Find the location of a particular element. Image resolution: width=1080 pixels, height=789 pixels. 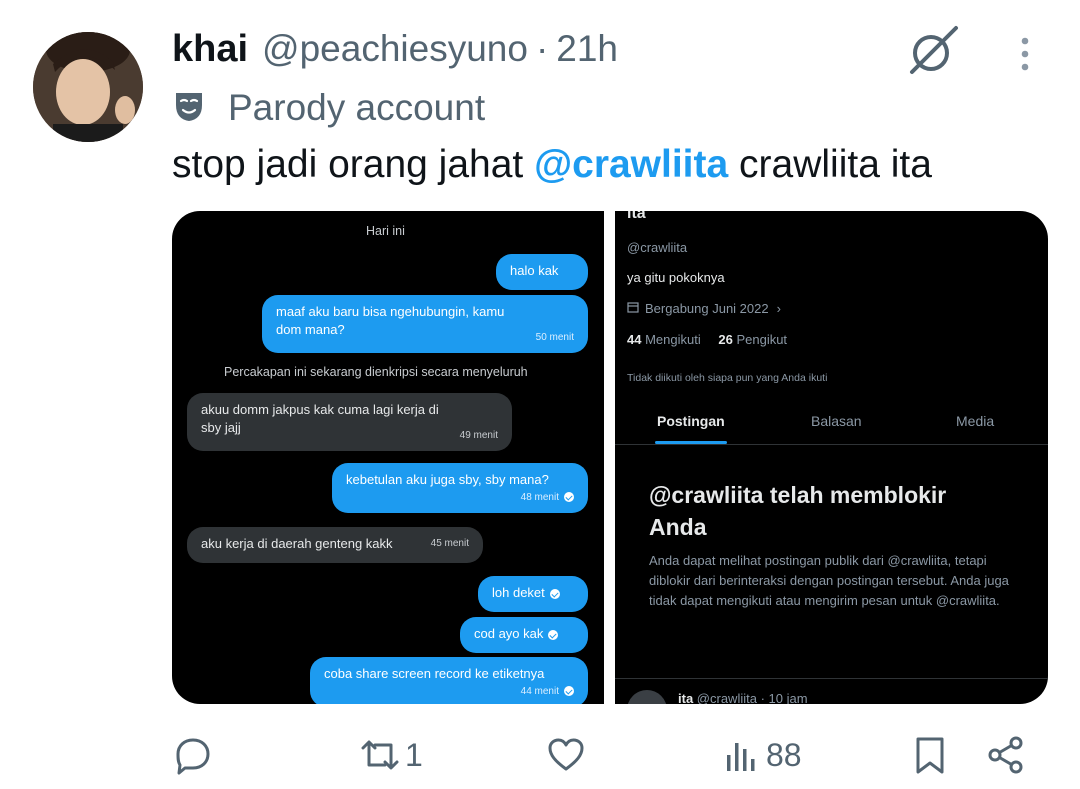

reply-icon is located at coordinates (193, 755).